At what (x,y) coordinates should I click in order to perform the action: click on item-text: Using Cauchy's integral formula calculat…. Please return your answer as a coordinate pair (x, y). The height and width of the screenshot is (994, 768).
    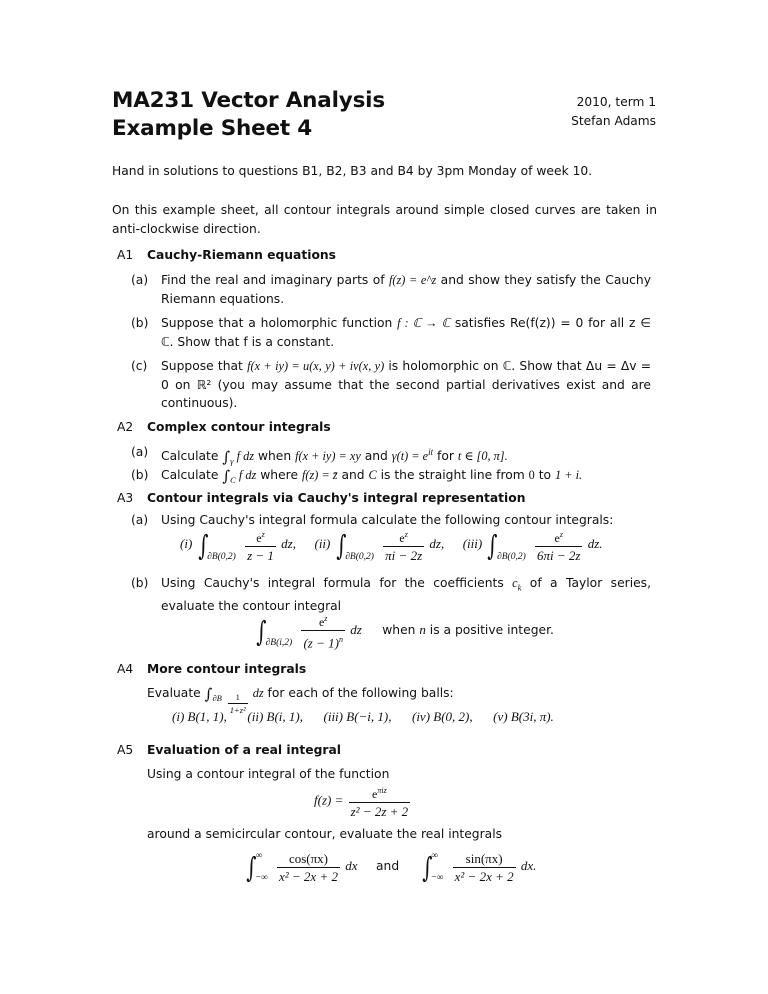
    Looking at the image, I should click on (387, 520).